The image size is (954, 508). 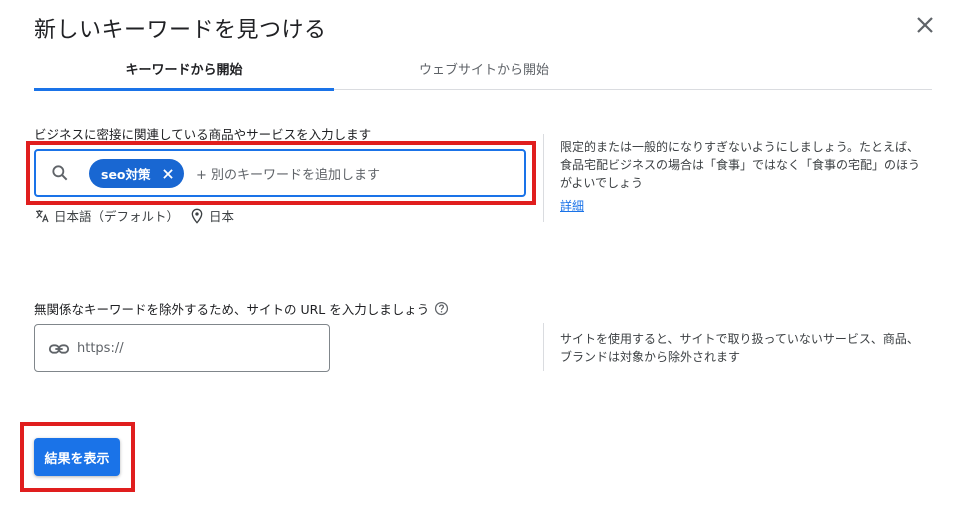 What do you see at coordinates (925, 25) in the screenshot?
I see `close-icon` at bounding box center [925, 25].